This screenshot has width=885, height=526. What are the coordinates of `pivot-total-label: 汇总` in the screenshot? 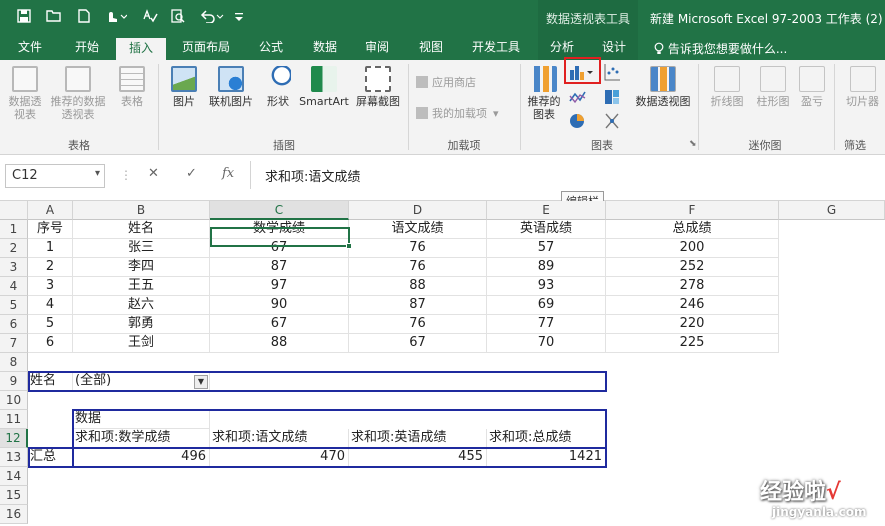 It's located at (50, 457).